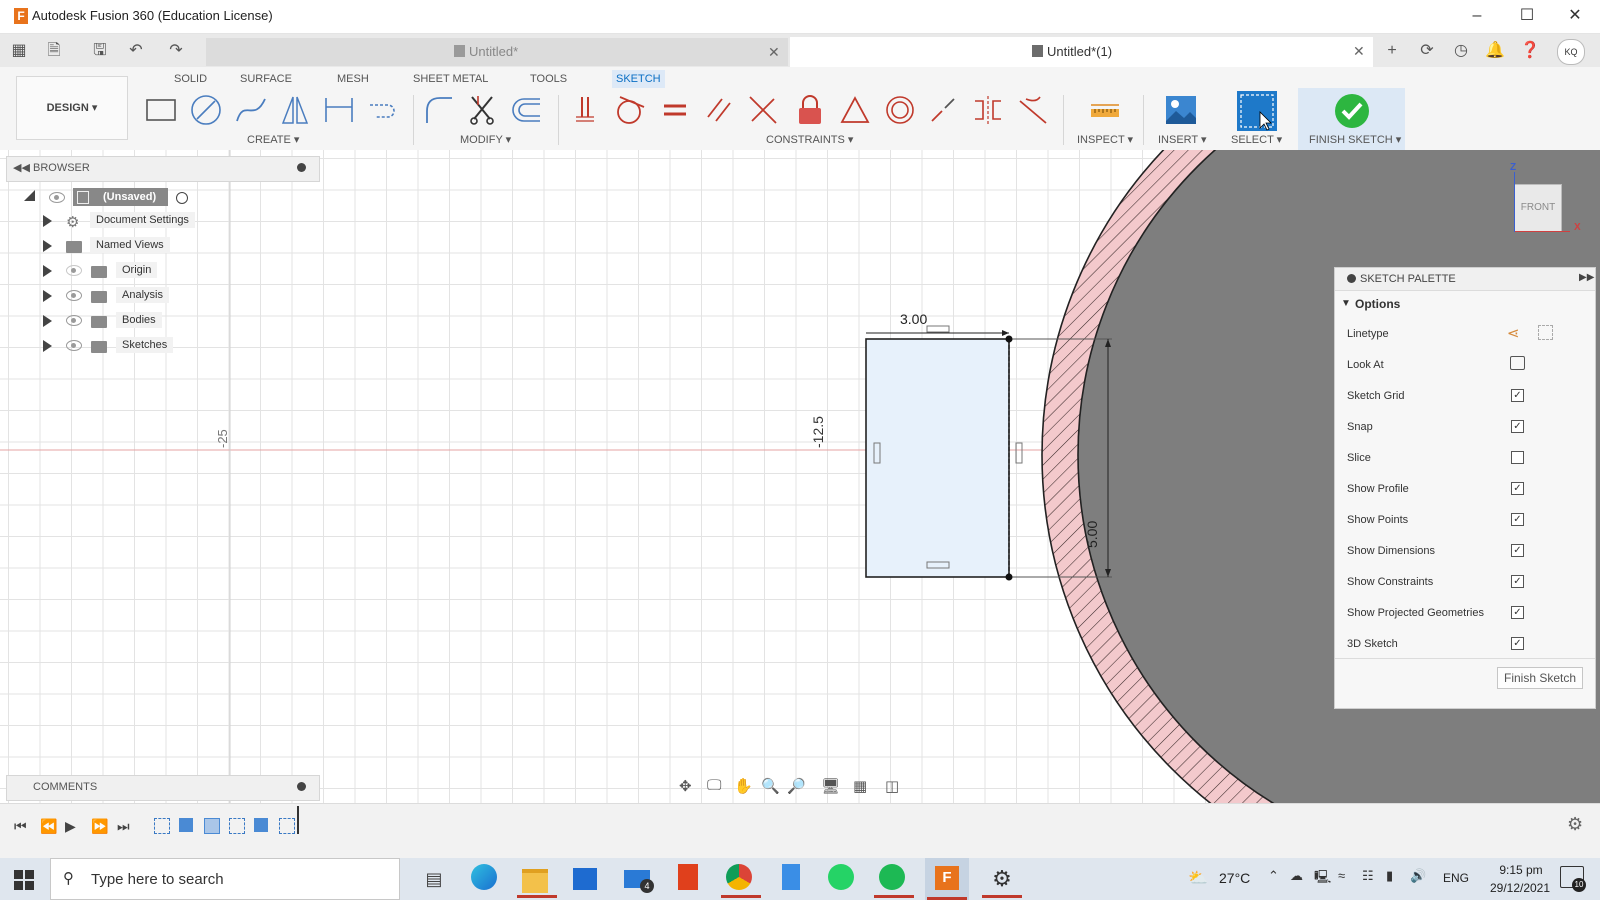 The image size is (1600, 900). Describe the element at coordinates (139, 320) in the screenshot. I see `browser-item-bodies: Bodies` at that location.